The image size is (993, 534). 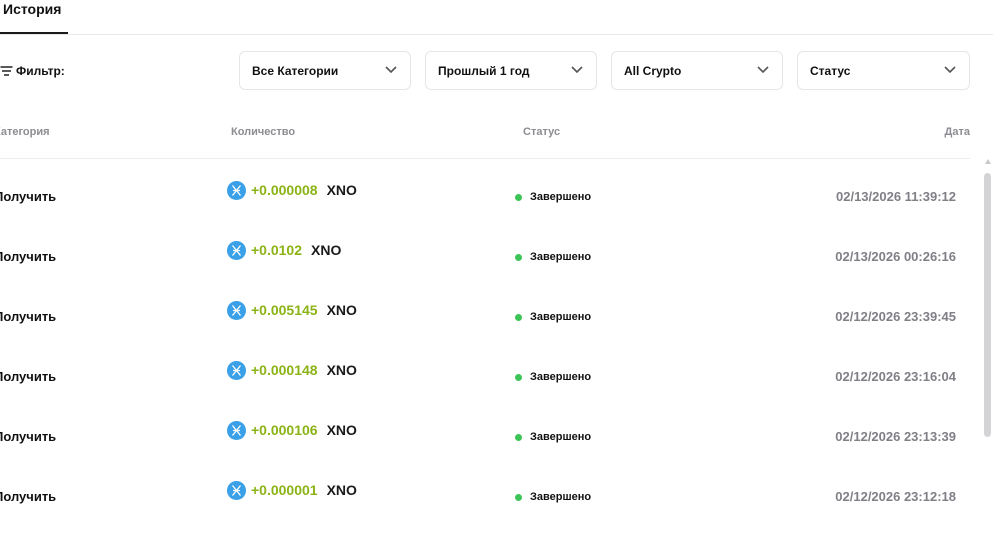 What do you see at coordinates (6, 71) in the screenshot?
I see `filter-icon` at bounding box center [6, 71].